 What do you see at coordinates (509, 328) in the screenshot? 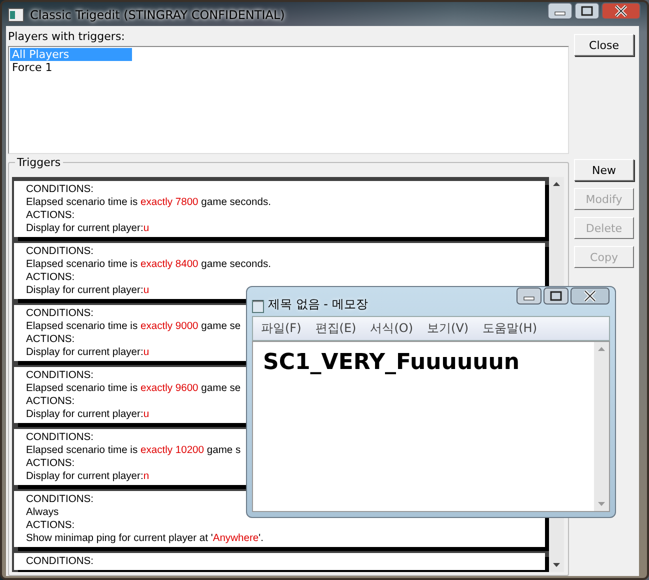
I see `menu-item: 도움말(H)` at bounding box center [509, 328].